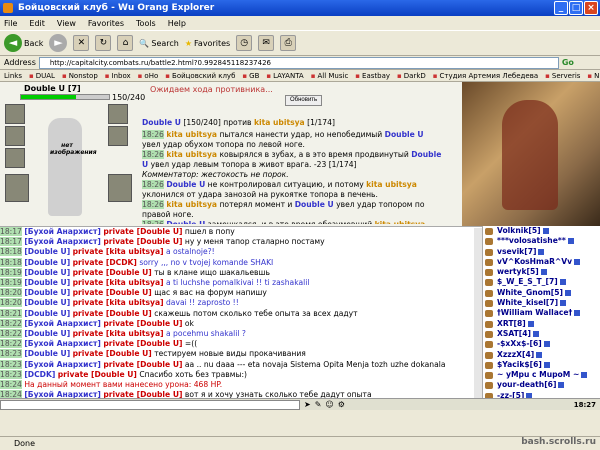 The width and height of the screenshot is (600, 450). What do you see at coordinates (200, 76) in the screenshot?
I see `link-item: Бойцовский клуб` at bounding box center [200, 76].